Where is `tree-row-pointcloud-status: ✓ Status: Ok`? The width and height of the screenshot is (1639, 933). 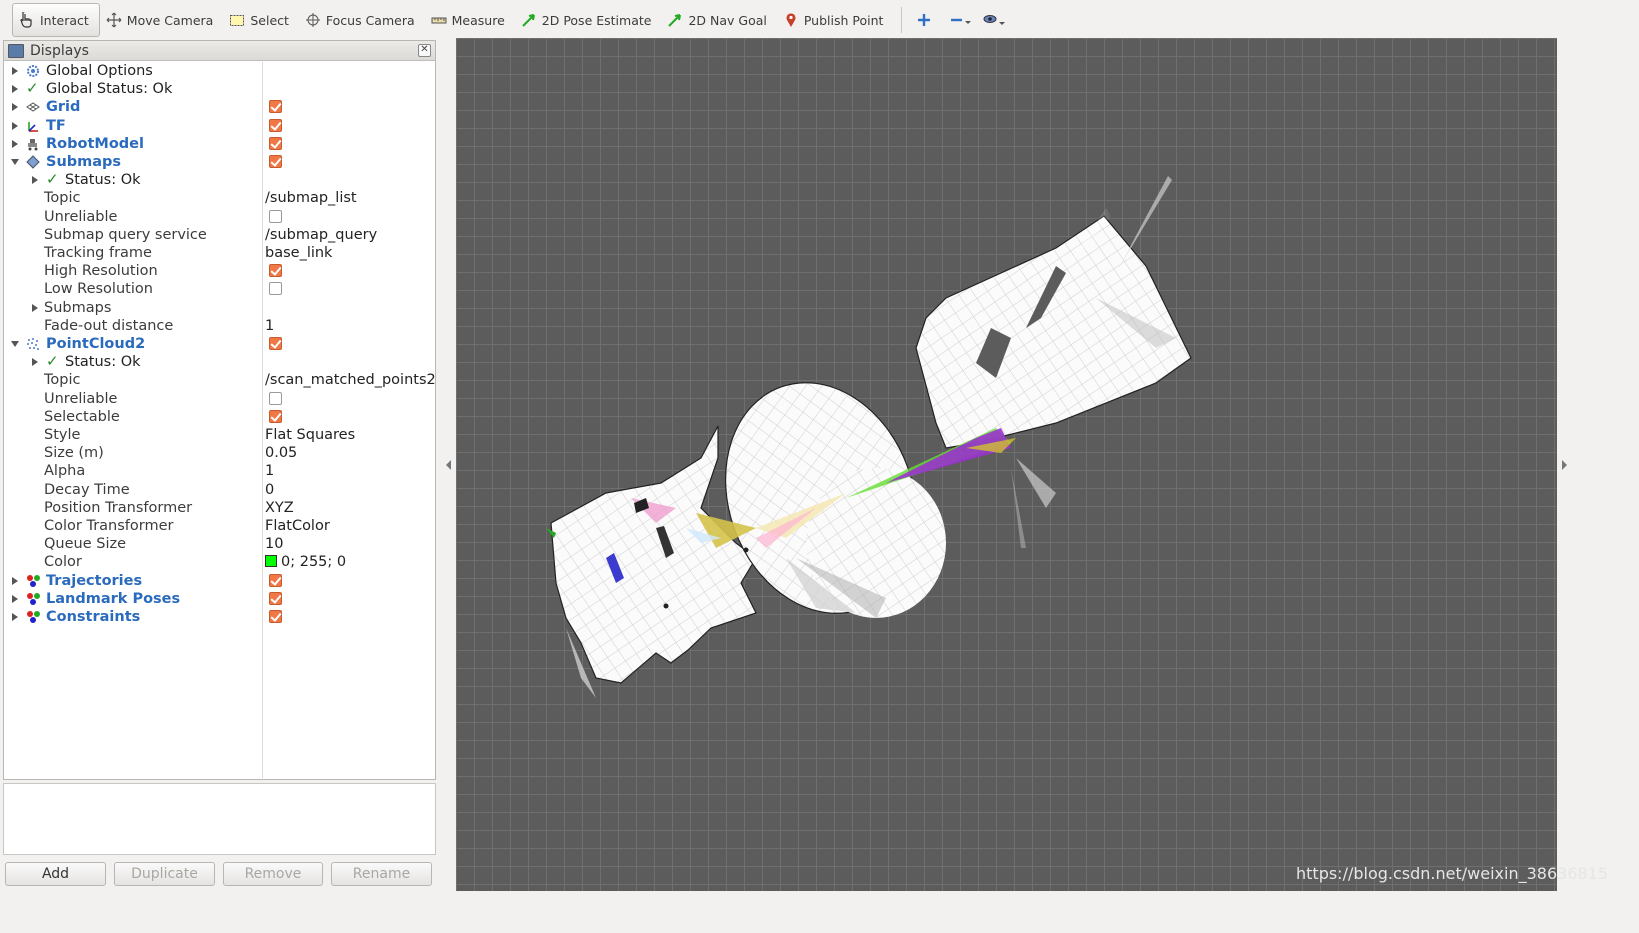
tree-row-pointcloud-status: ✓ Status: Ok is located at coordinates (219, 361).